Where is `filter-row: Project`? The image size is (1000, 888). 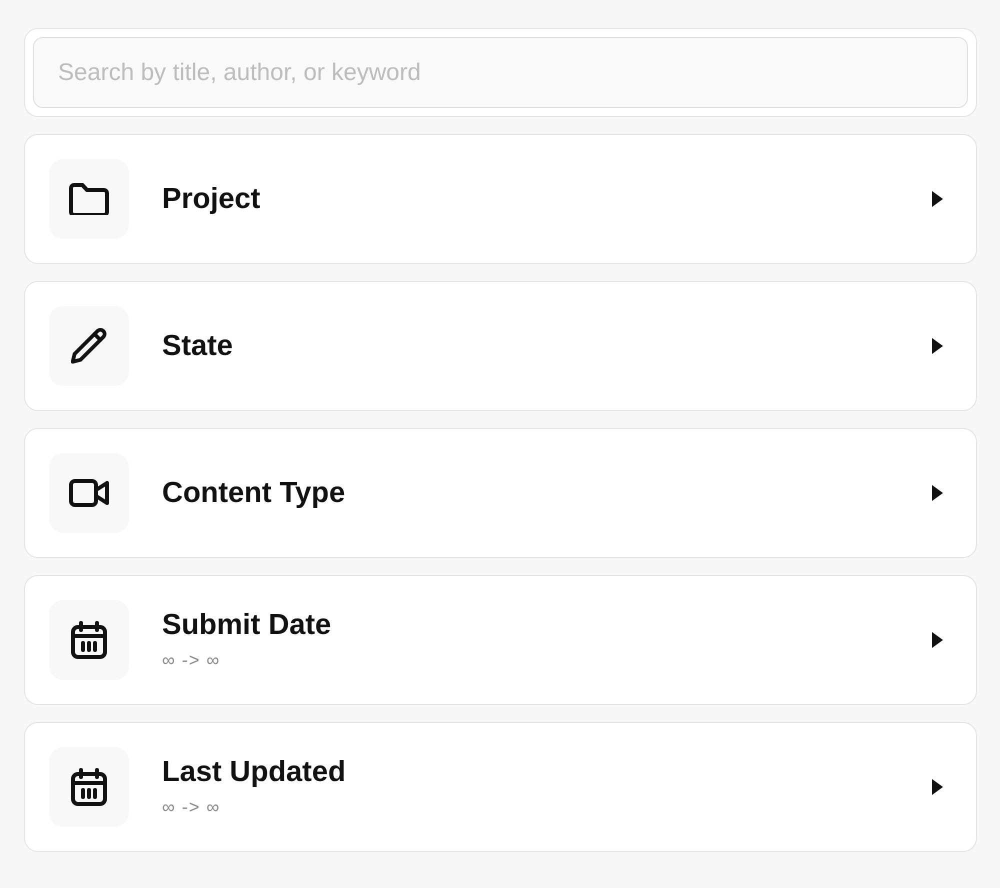 filter-row: Project is located at coordinates (500, 199).